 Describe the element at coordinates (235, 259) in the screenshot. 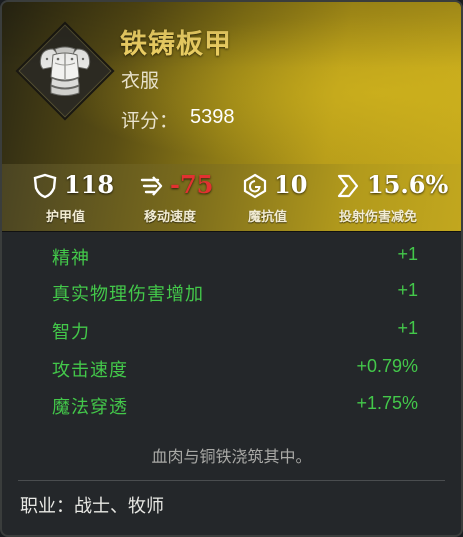

I see `attribute-row: 精神 +1` at that location.